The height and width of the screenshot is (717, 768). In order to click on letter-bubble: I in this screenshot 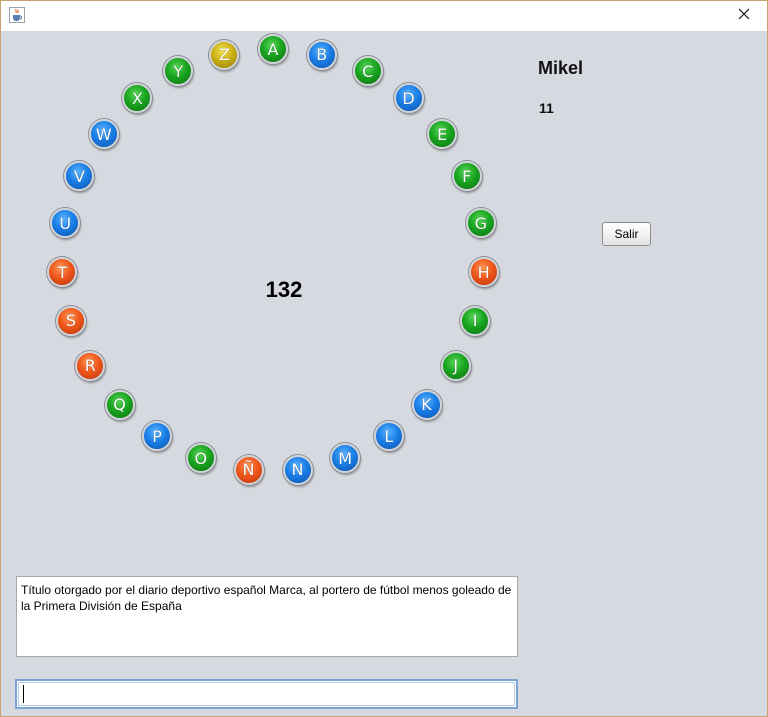, I will do `click(475, 320)`.